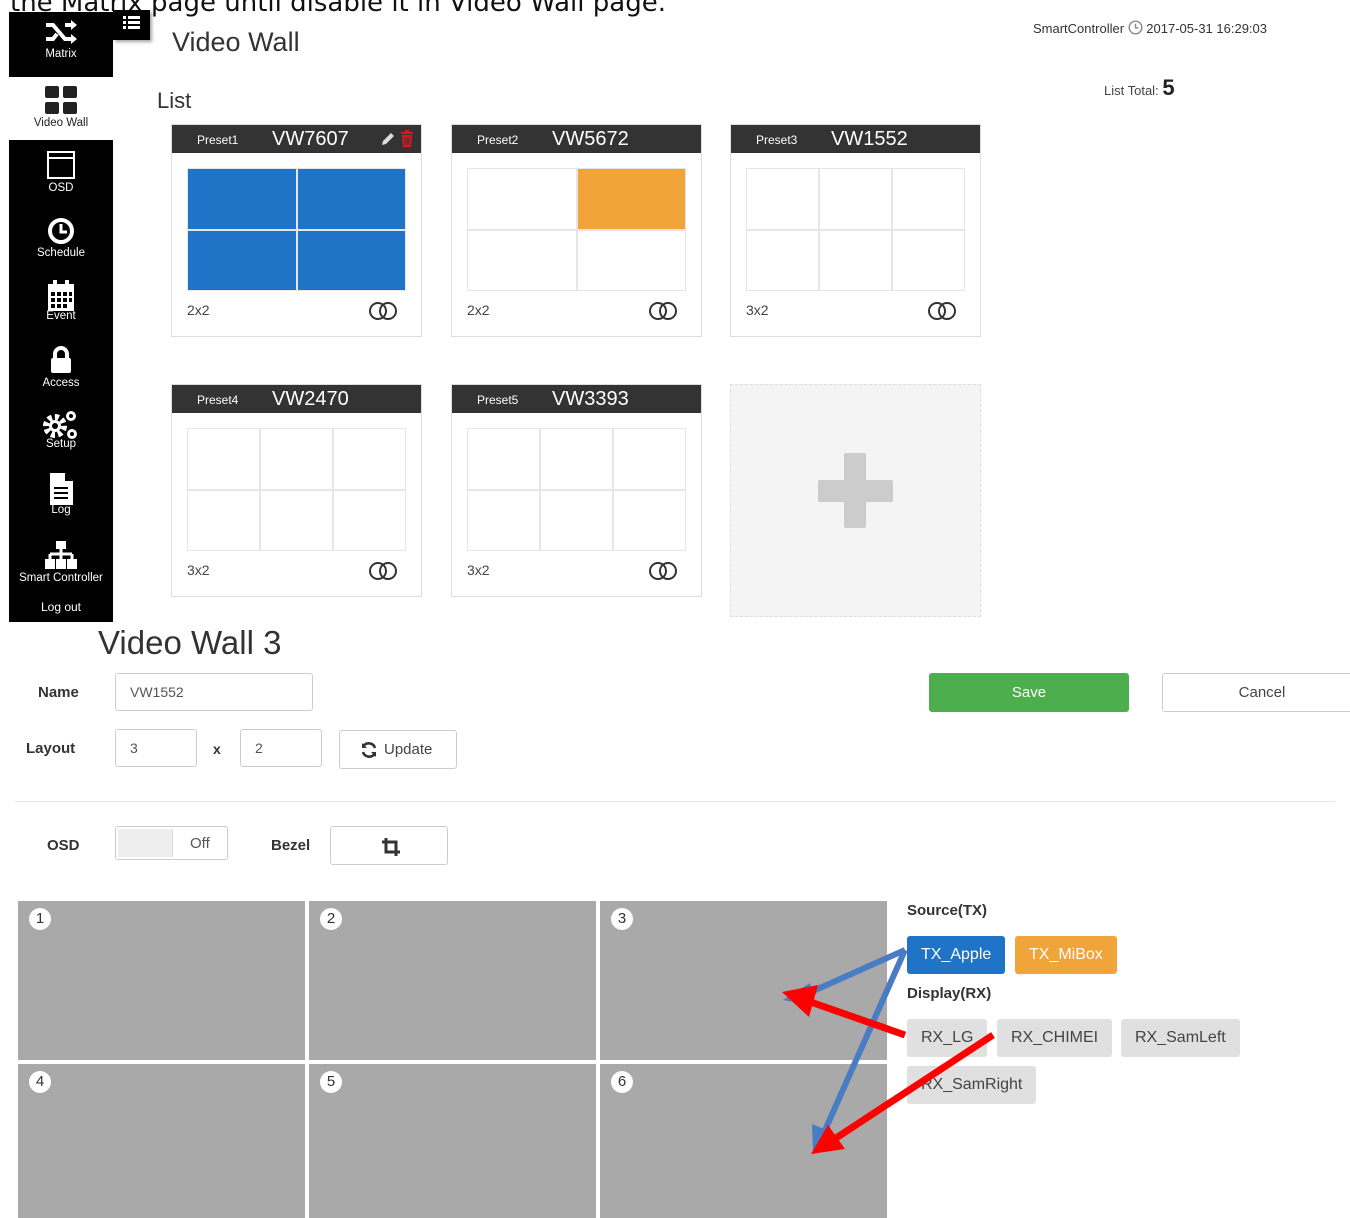 This screenshot has height=1218, width=1350. What do you see at coordinates (1206, 28) in the screenshot?
I see `current-datetime: 2017-05-31 16:29:03` at bounding box center [1206, 28].